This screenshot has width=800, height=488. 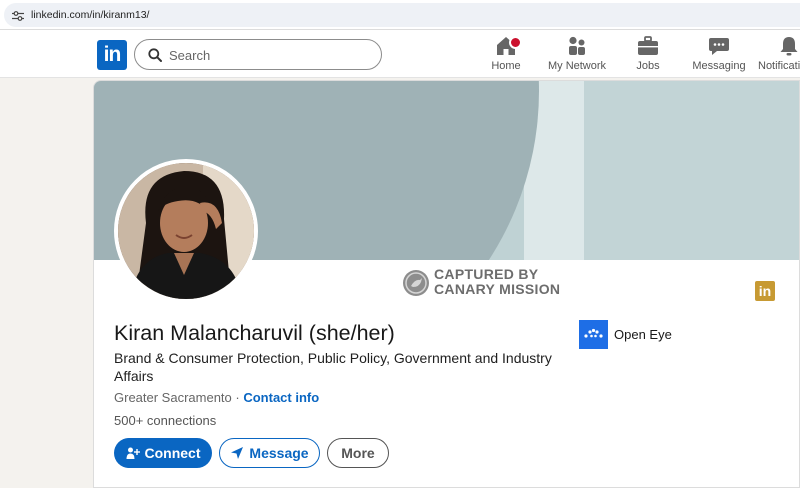 What do you see at coordinates (497, 281) in the screenshot?
I see `watermark-text: CAPTURED BY CANARY MISSION` at bounding box center [497, 281].